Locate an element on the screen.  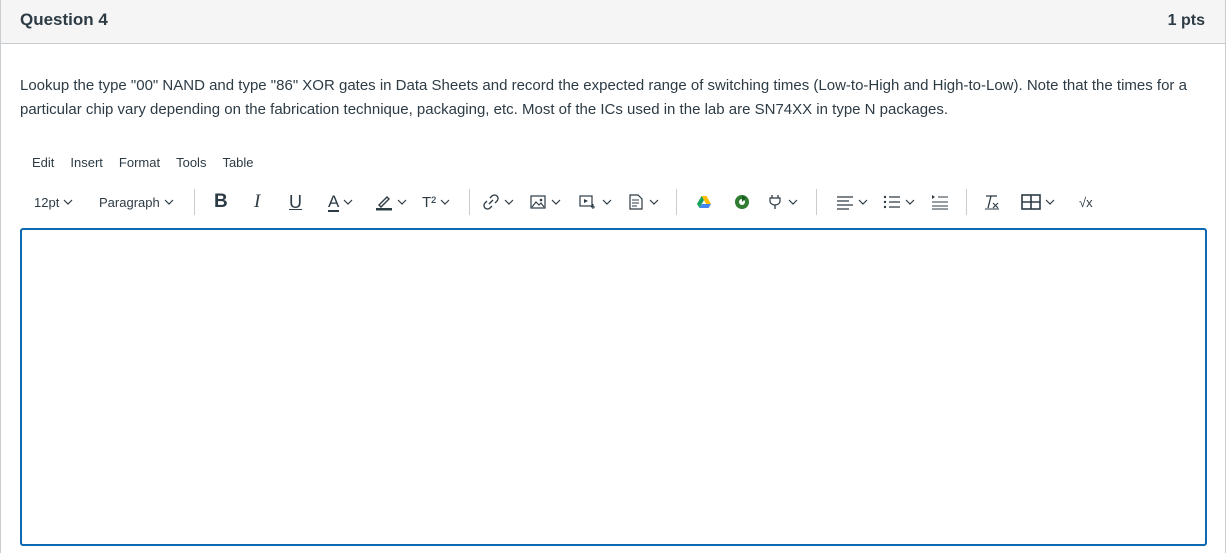
image-icon is located at coordinates (538, 202).